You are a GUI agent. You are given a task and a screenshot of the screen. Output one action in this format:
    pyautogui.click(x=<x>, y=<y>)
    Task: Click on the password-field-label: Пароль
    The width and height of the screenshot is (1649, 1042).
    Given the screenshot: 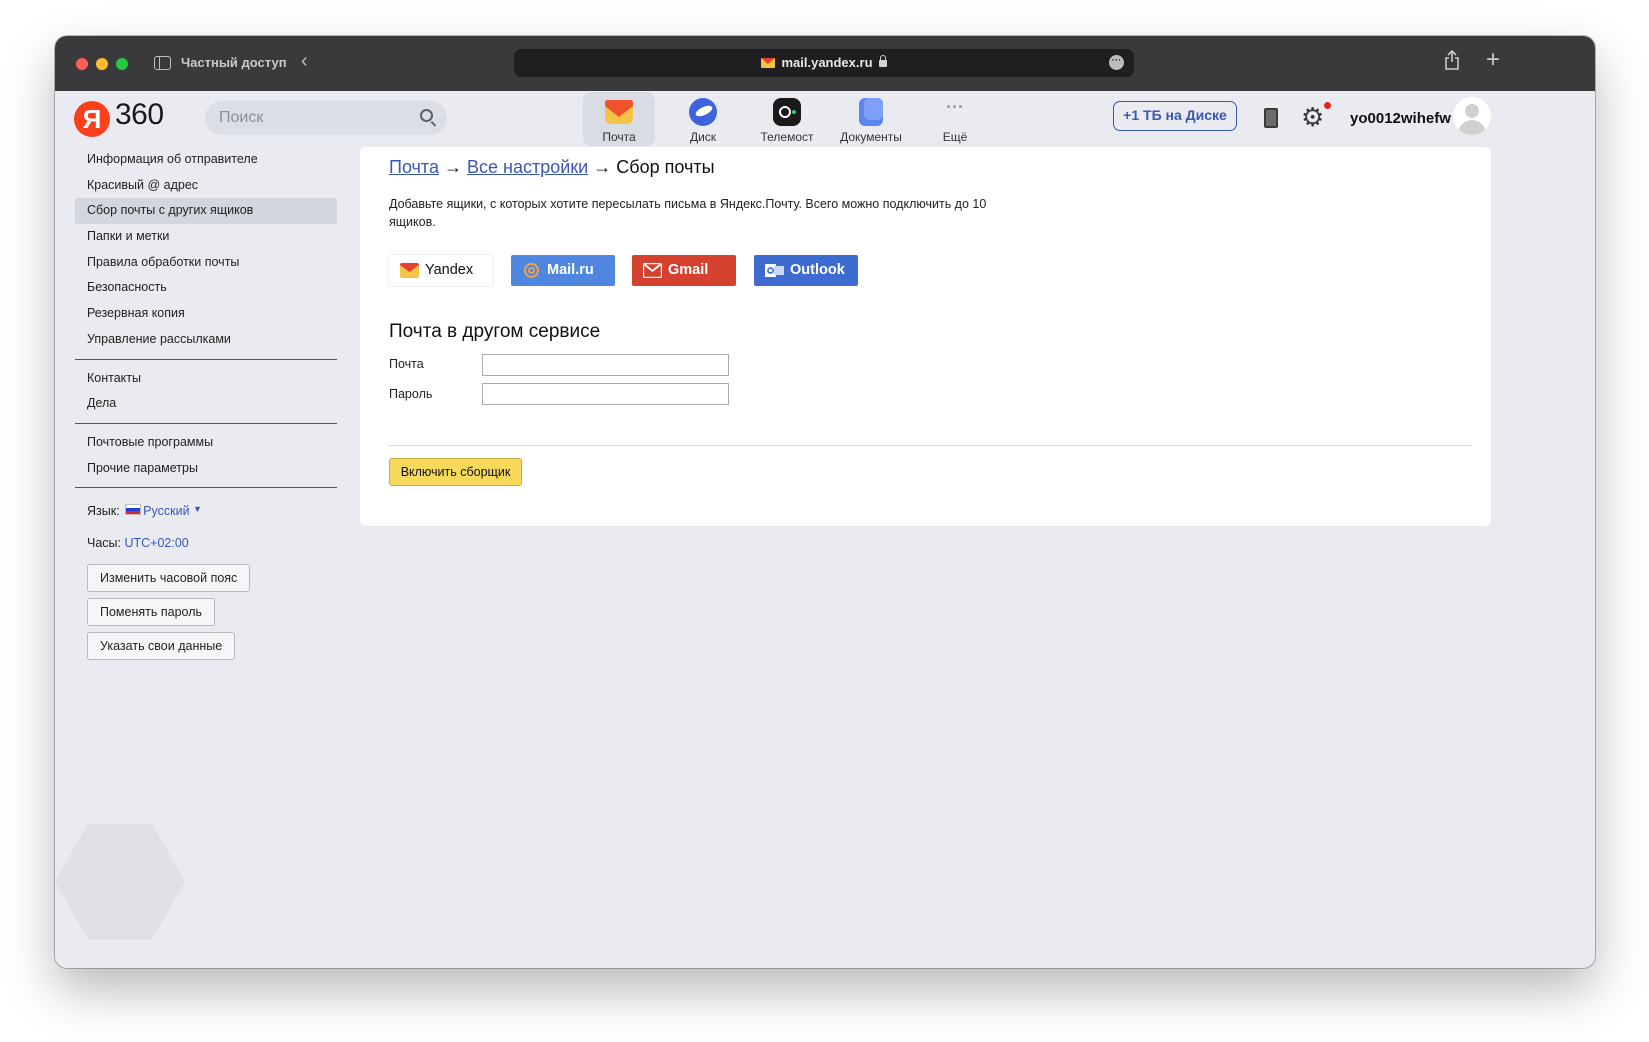 What is the action you would take?
    pyautogui.click(x=411, y=394)
    